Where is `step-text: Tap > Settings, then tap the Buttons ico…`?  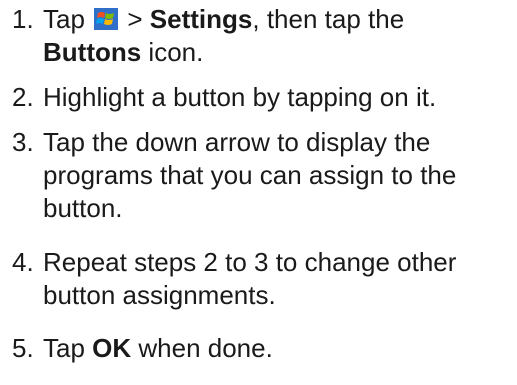
step-text: Tap > Settings, then tap the Buttons ico… is located at coordinates (224, 35).